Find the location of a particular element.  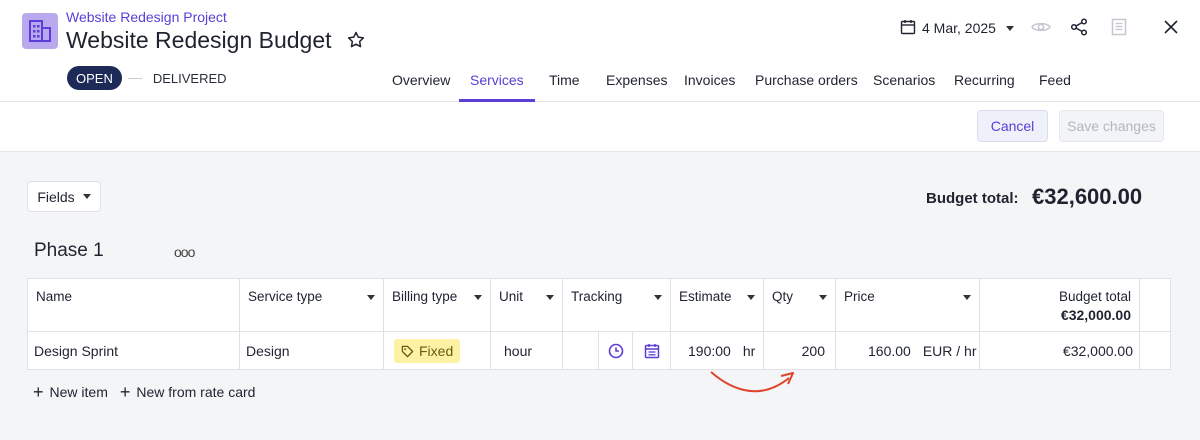

save-changes-button: Save changes is located at coordinates (1111, 126).